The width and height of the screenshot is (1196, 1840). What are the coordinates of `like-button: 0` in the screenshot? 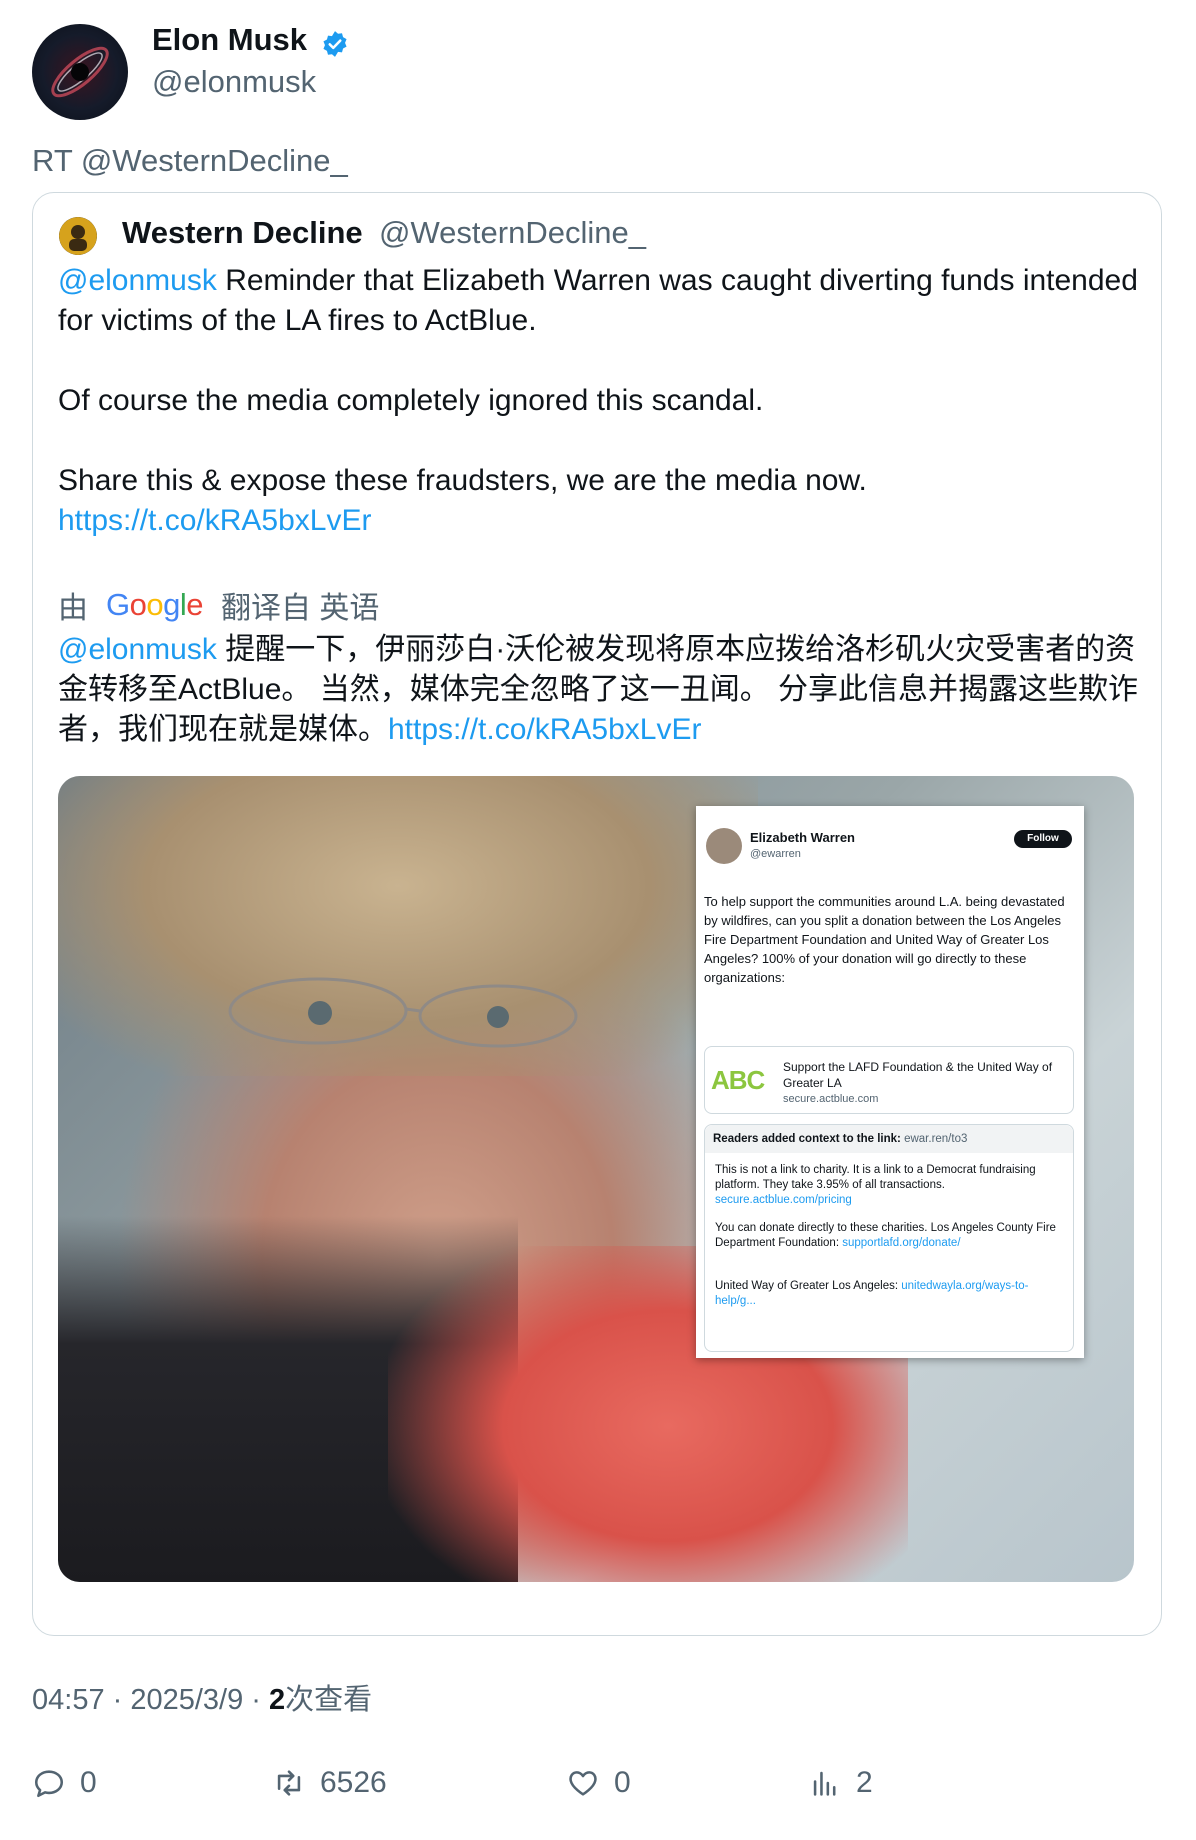 It's located at (598, 1783).